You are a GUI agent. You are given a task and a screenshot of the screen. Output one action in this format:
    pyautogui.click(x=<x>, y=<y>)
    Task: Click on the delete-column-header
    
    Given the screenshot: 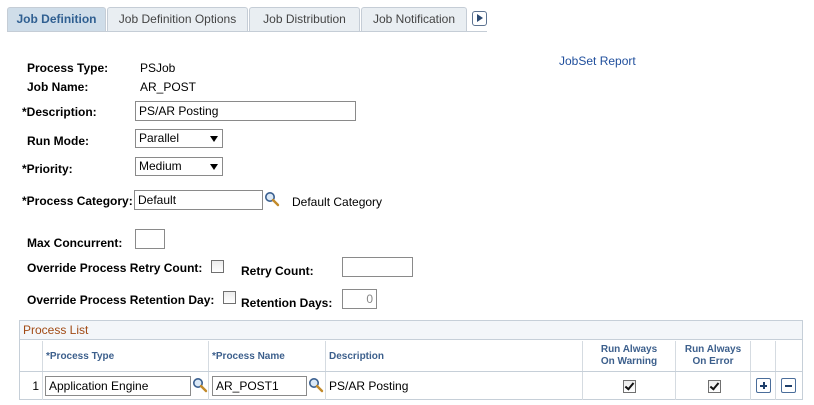 What is the action you would take?
    pyautogui.click(x=789, y=356)
    